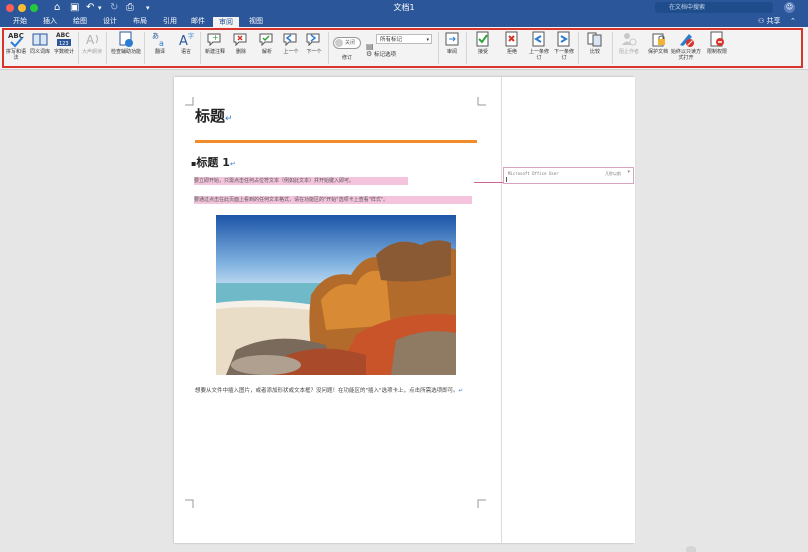 The height and width of the screenshot is (552, 808). I want to click on previous-comment-button: 上一个, so click(291, 42).